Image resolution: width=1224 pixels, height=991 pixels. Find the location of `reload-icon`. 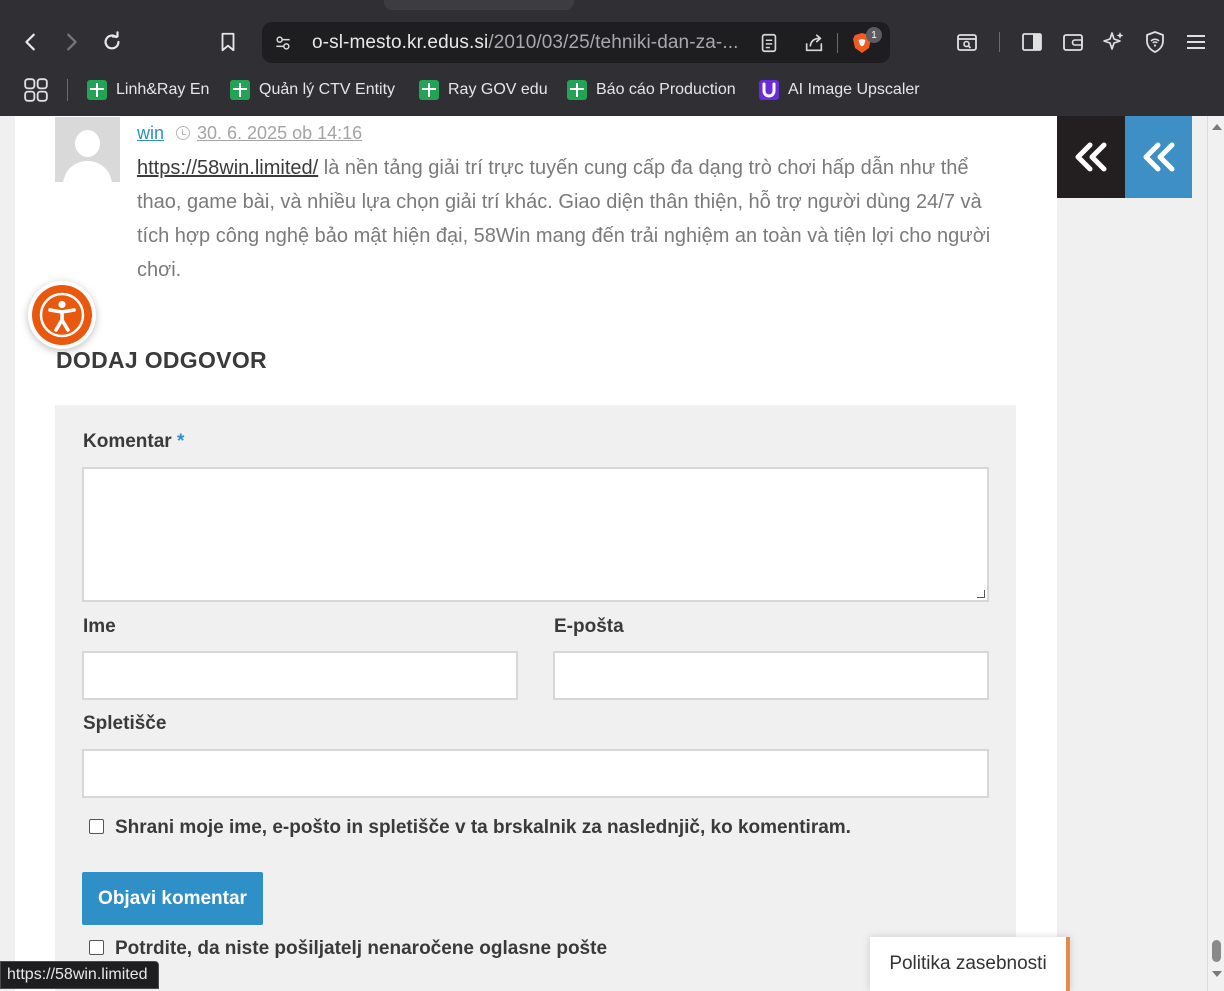

reload-icon is located at coordinates (112, 40).